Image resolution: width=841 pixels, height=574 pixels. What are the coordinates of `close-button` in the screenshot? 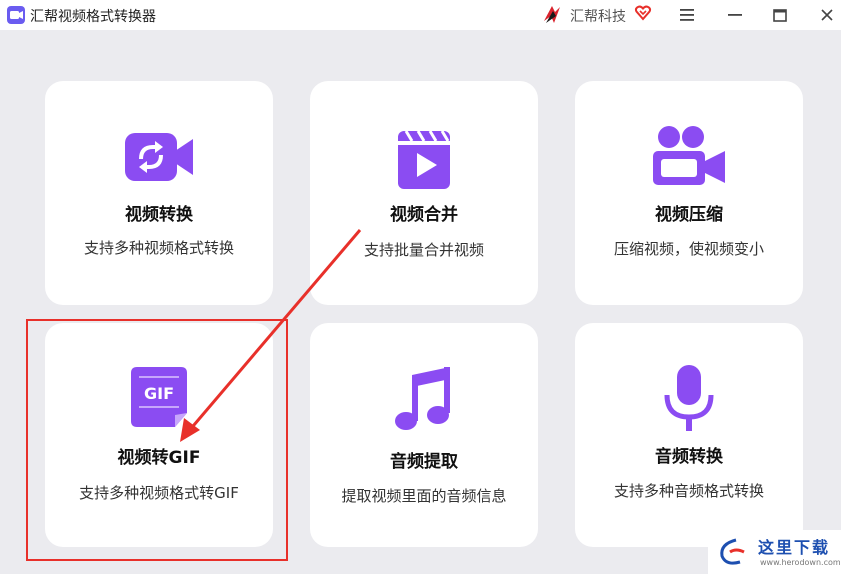 It's located at (827, 15).